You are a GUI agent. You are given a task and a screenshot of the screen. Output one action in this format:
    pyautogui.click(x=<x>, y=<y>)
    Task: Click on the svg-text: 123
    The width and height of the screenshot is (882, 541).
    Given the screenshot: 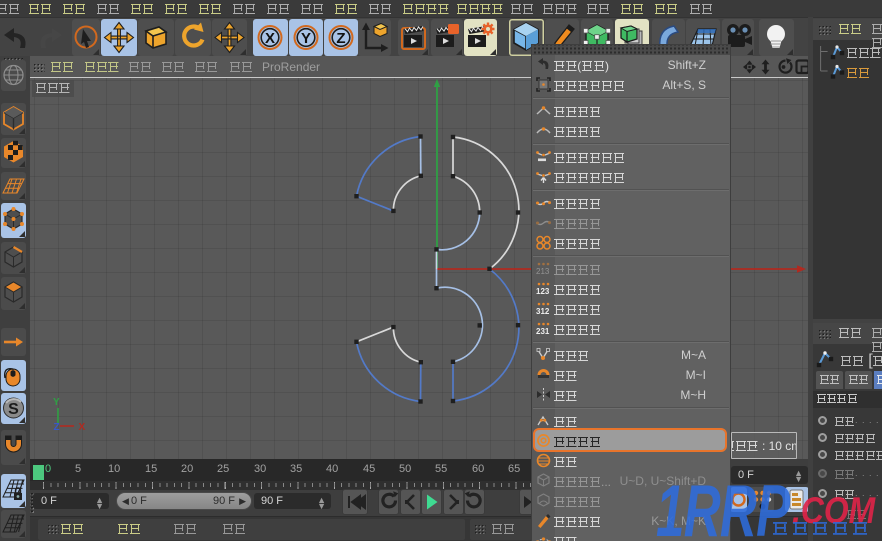 What is the action you would take?
    pyautogui.click(x=543, y=291)
    